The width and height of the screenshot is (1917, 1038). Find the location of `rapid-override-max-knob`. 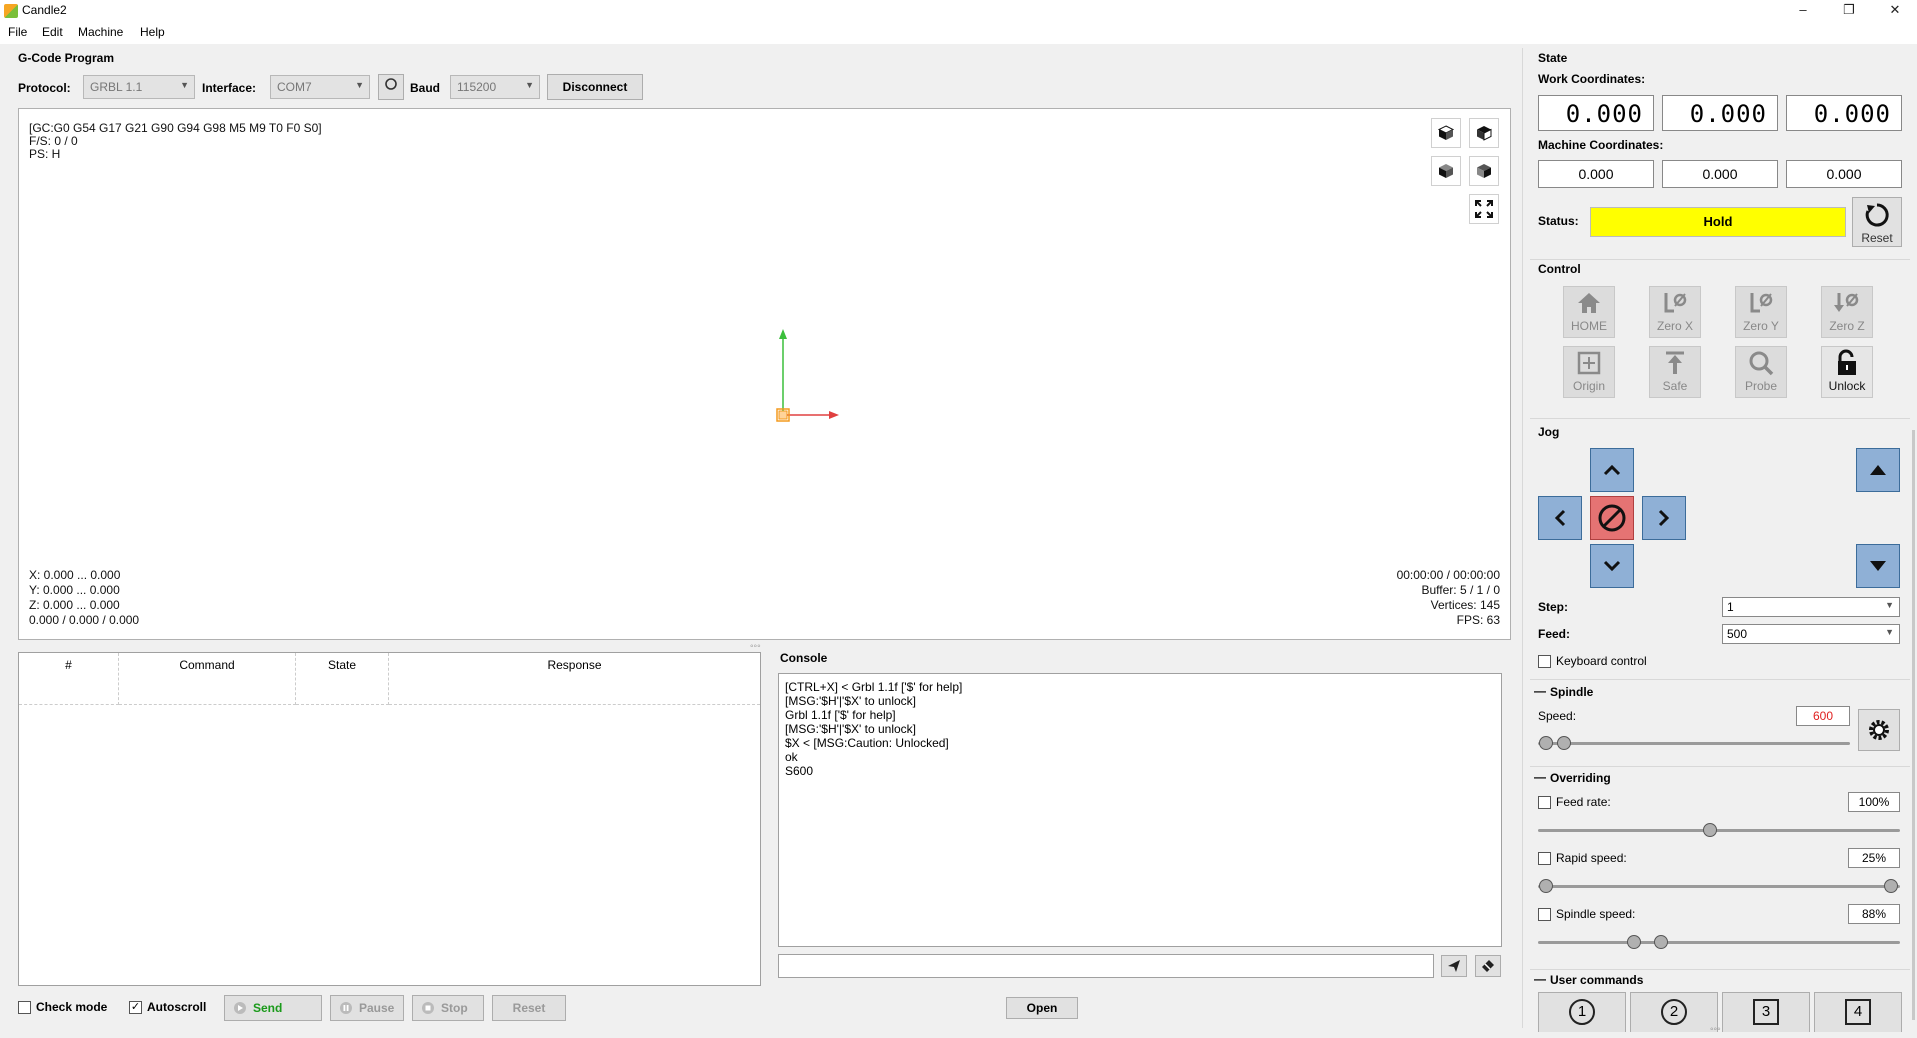

rapid-override-max-knob is located at coordinates (1891, 886).